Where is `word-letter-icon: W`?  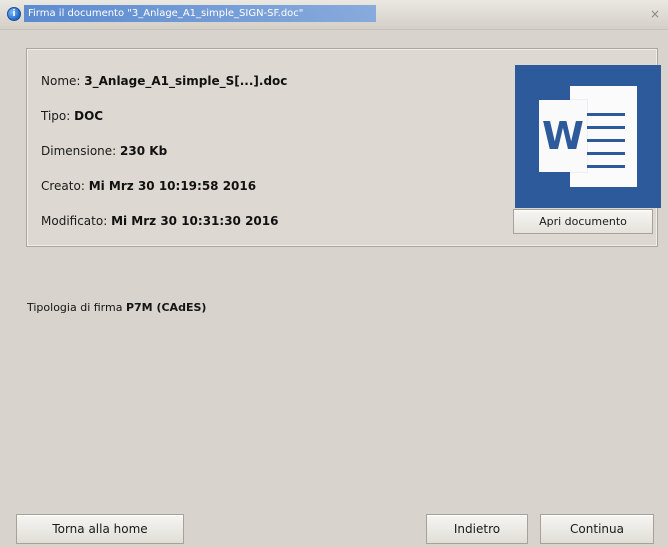
word-letter-icon: W is located at coordinates (563, 136).